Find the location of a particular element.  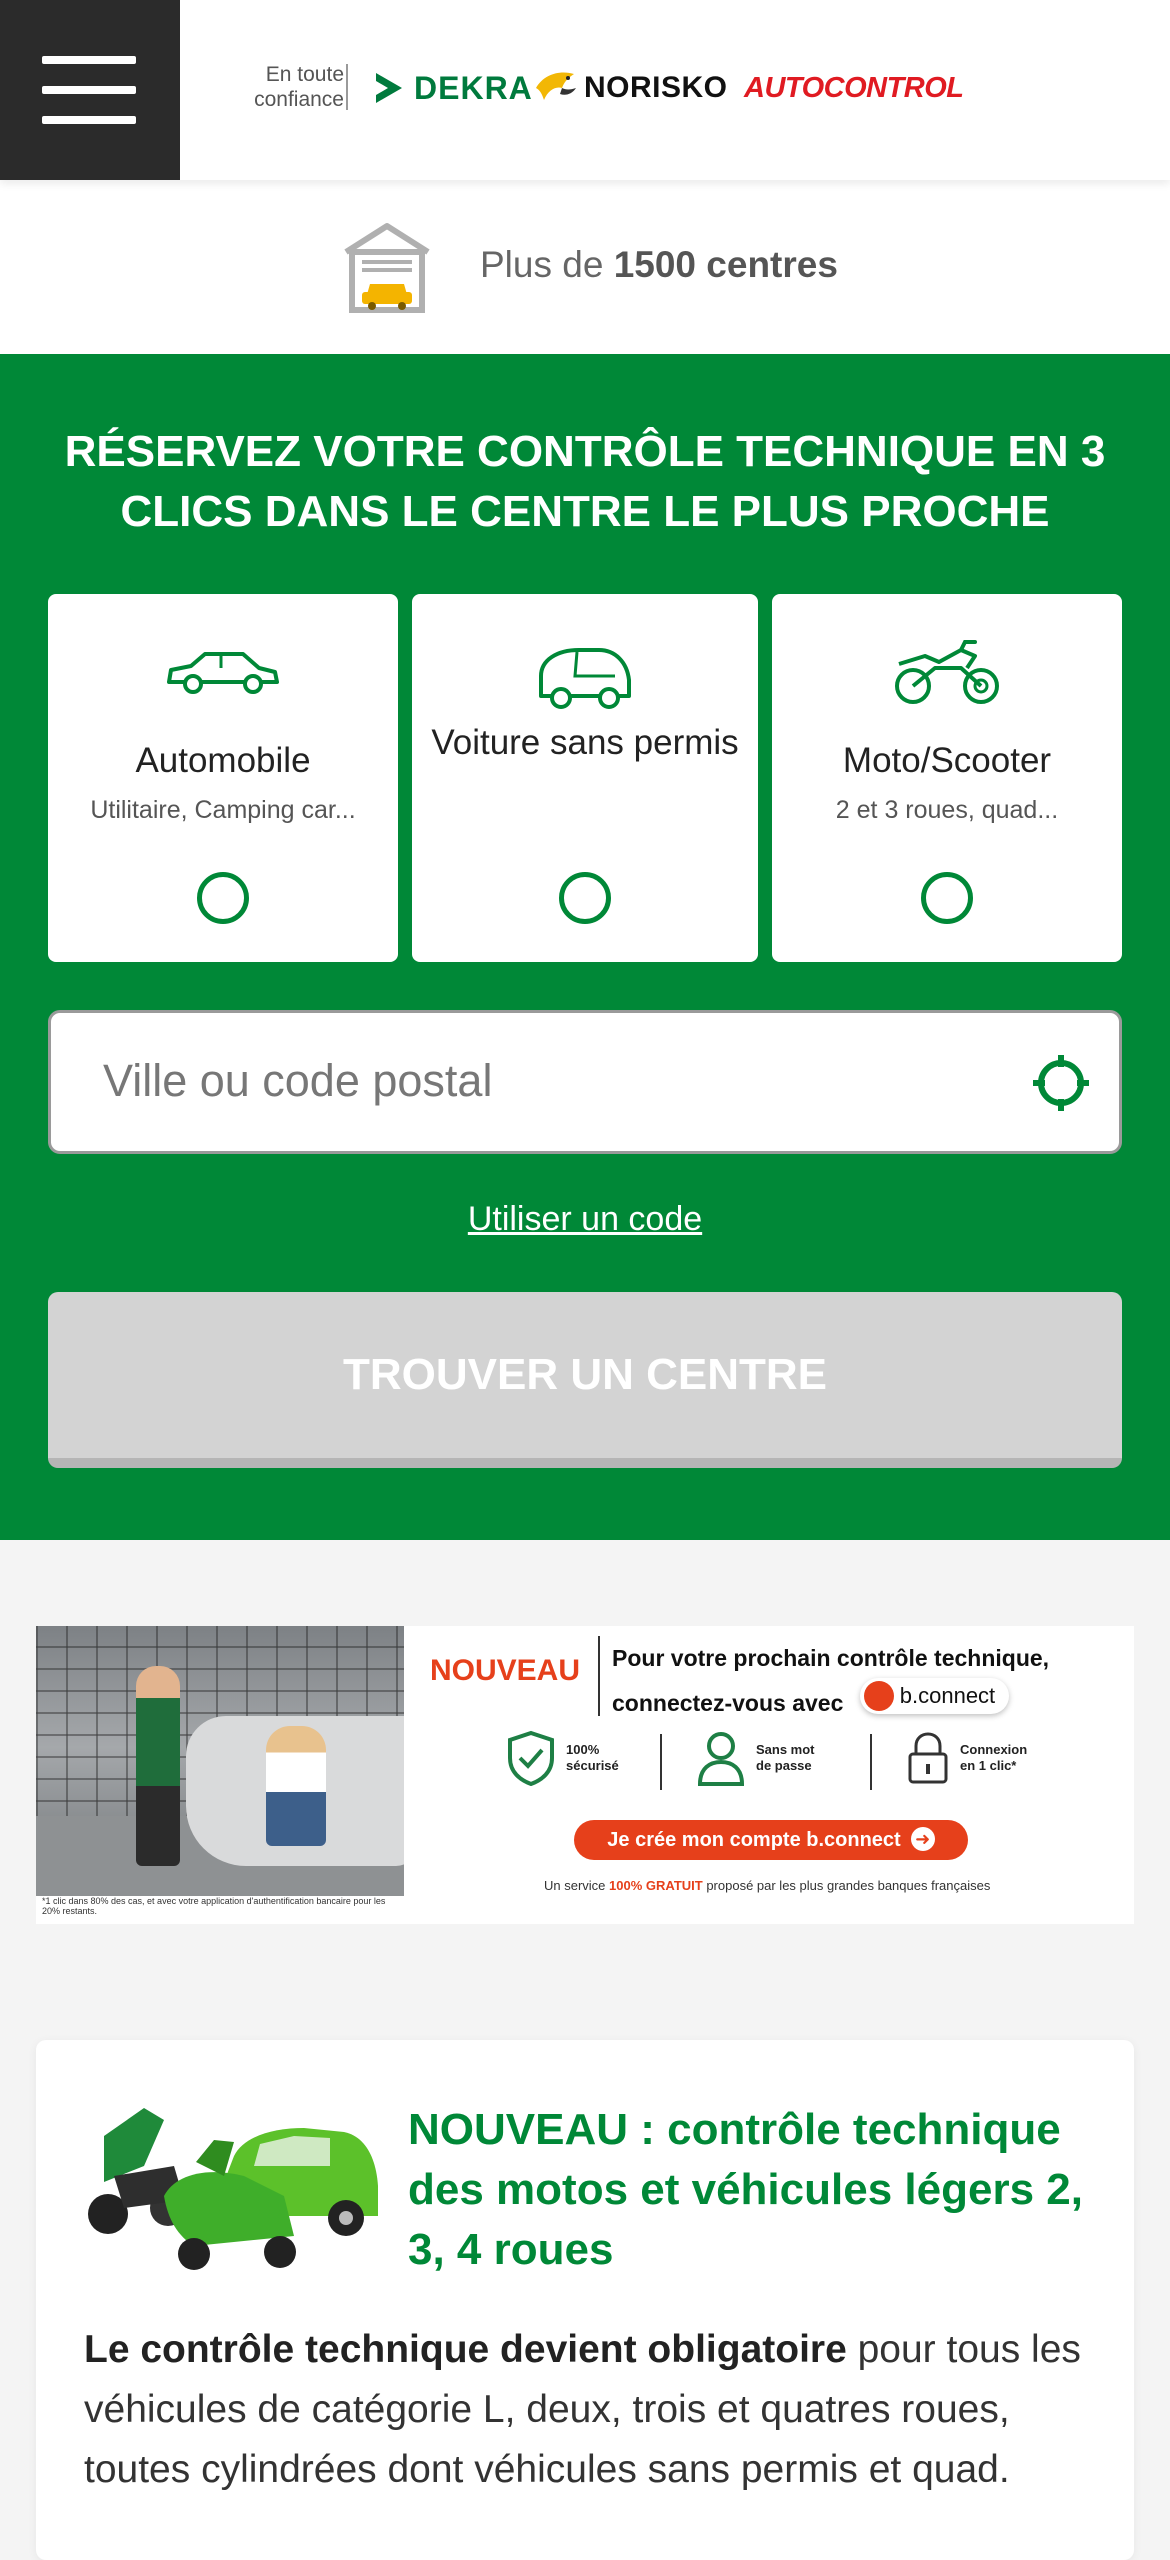

dekra-mark-icon is located at coordinates (389, 88).